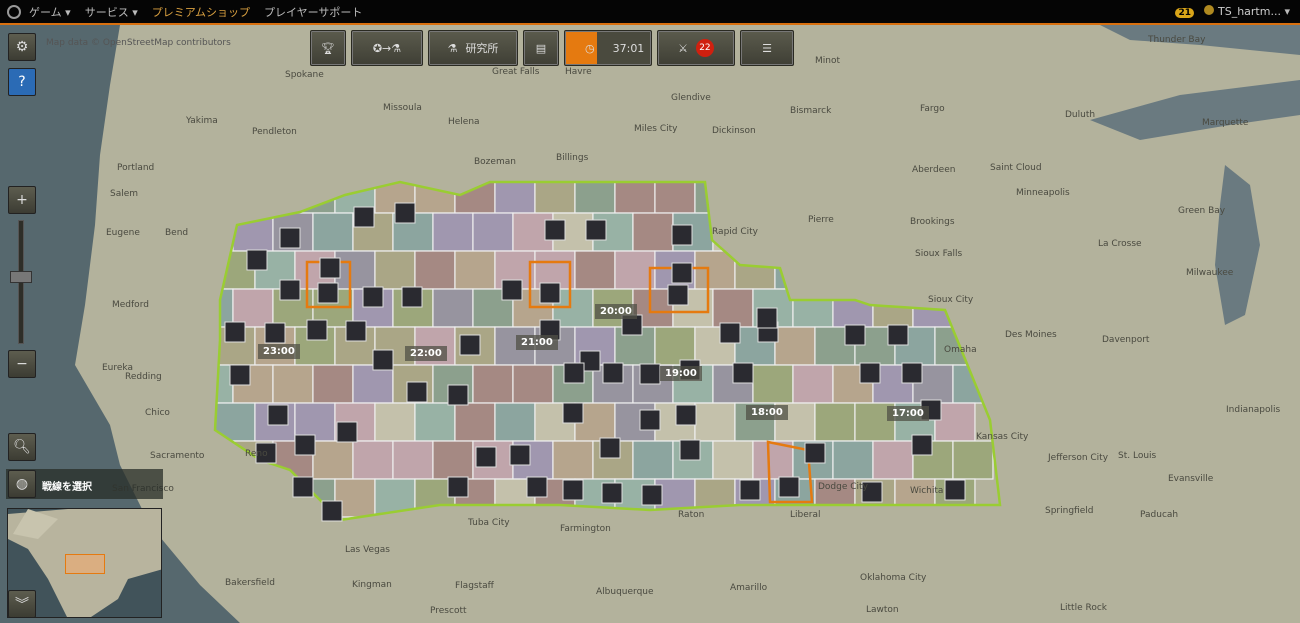 The height and width of the screenshot is (623, 1300). Describe the element at coordinates (22, 200) in the screenshot. I see `zoom-in-button: +` at that location.